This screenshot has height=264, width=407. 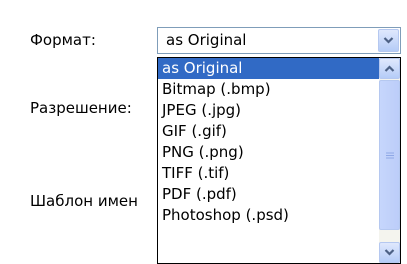 I want to click on scroll-down-button, so click(x=389, y=252).